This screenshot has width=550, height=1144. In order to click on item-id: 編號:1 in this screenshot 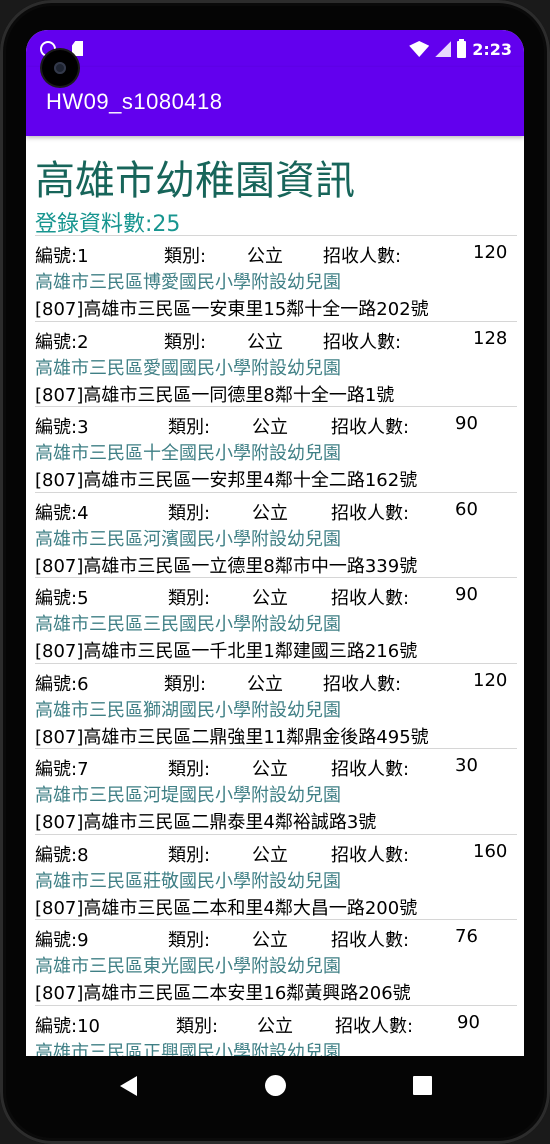, I will do `click(62, 256)`.